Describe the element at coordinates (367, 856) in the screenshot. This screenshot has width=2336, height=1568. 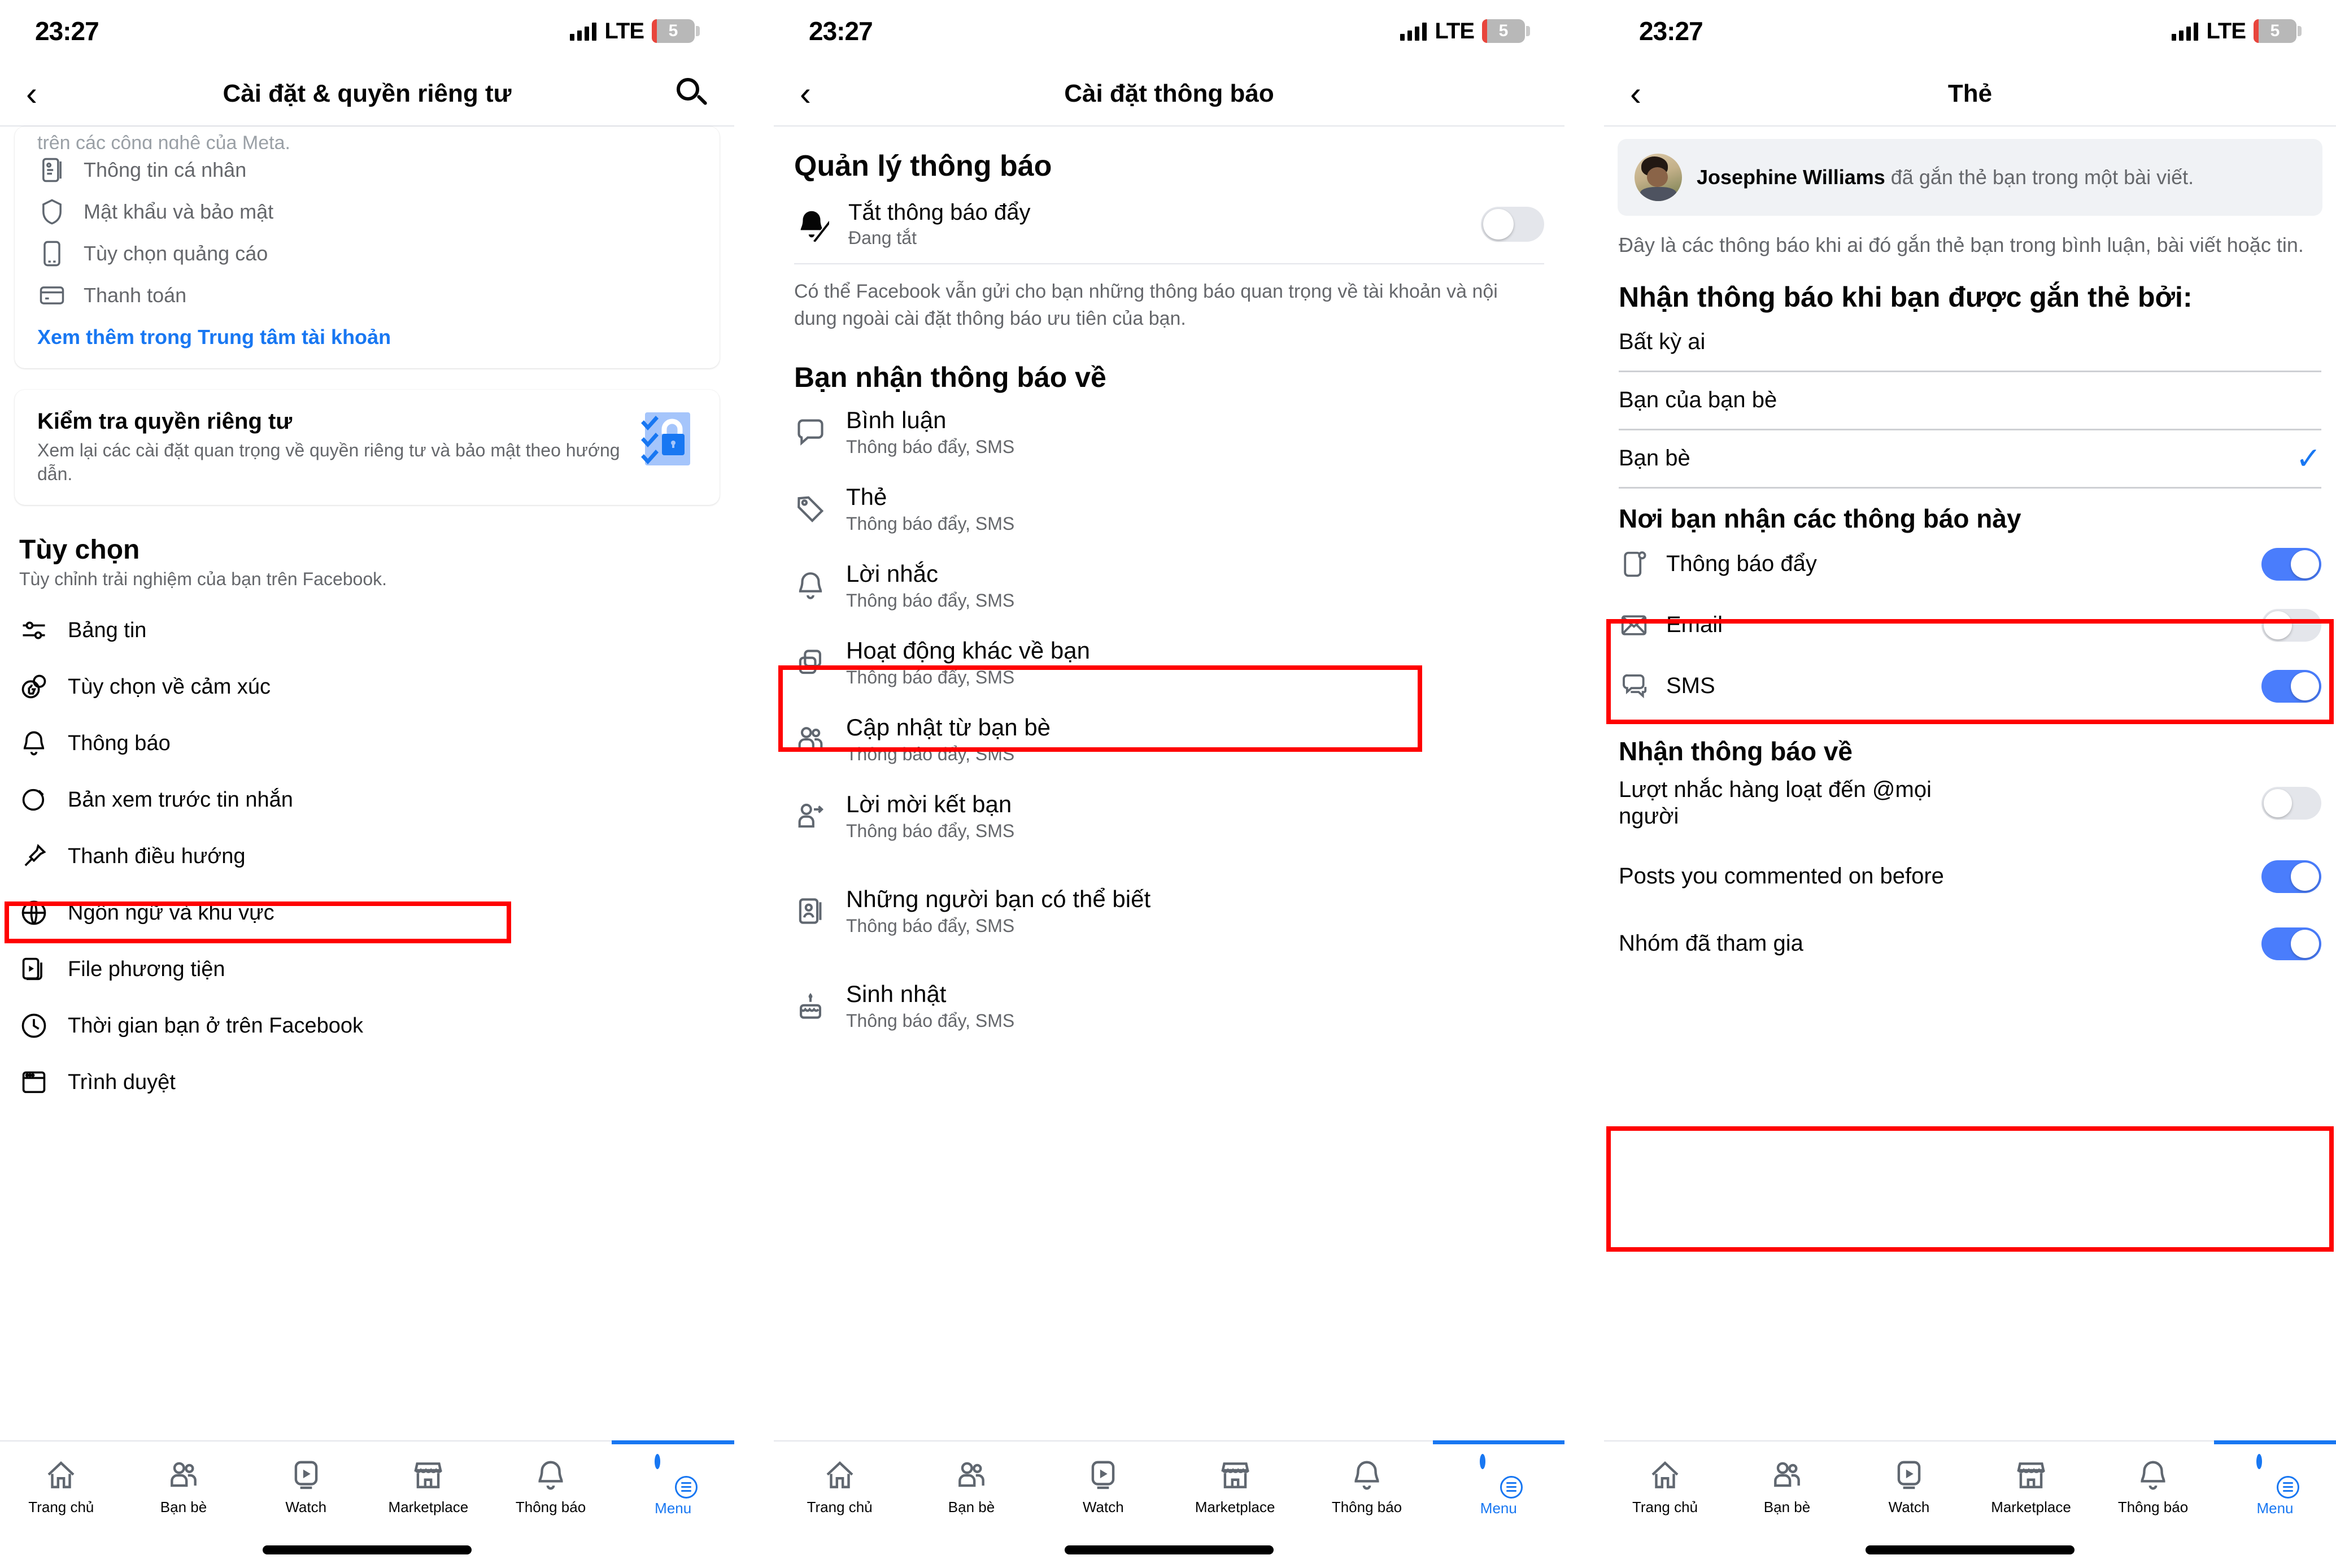
I see `sidebar-item-navigation-bar: Thanh điều hướng` at that location.